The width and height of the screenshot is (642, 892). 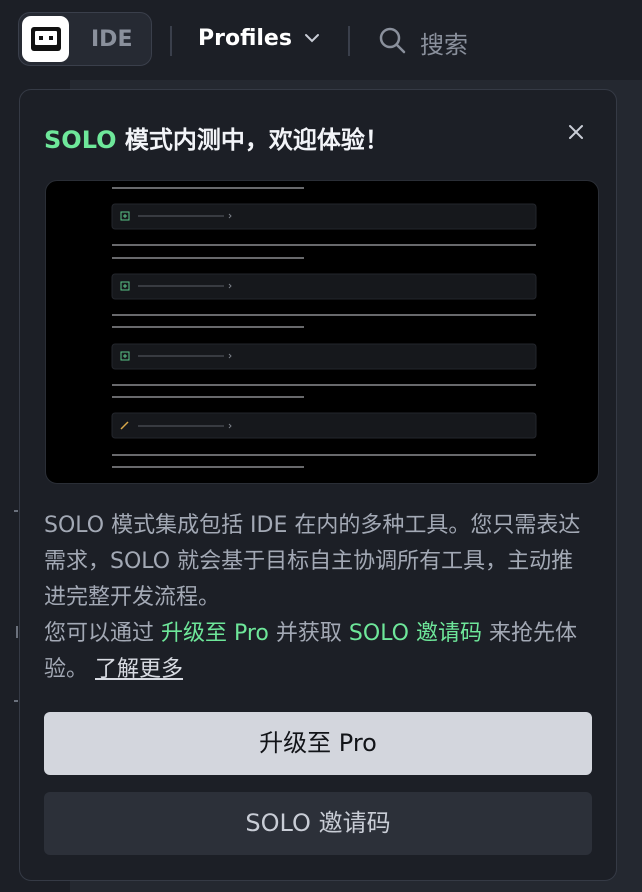 I want to click on title-text: 模式内测中，欢迎体验！, so click(x=252, y=140).